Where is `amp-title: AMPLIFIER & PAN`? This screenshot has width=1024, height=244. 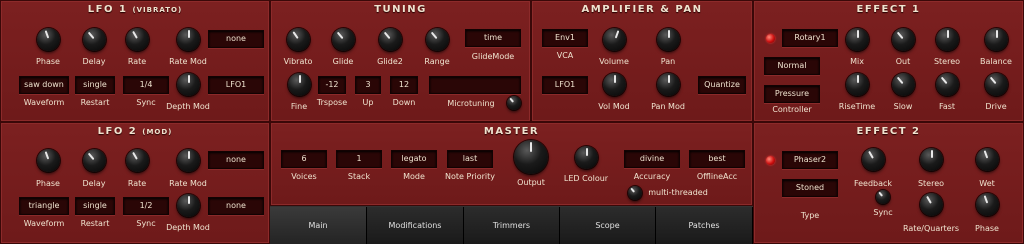 amp-title: AMPLIFIER & PAN is located at coordinates (642, 9).